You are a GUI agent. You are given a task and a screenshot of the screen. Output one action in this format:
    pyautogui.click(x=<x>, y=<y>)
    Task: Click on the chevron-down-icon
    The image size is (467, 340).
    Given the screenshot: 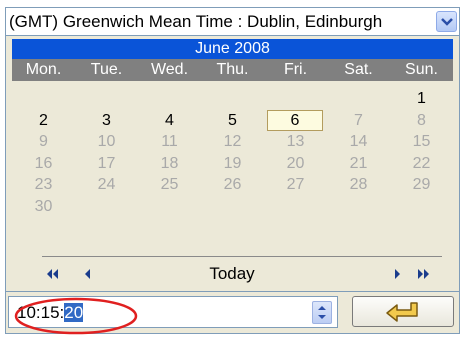 What is the action you would take?
    pyautogui.click(x=447, y=22)
    